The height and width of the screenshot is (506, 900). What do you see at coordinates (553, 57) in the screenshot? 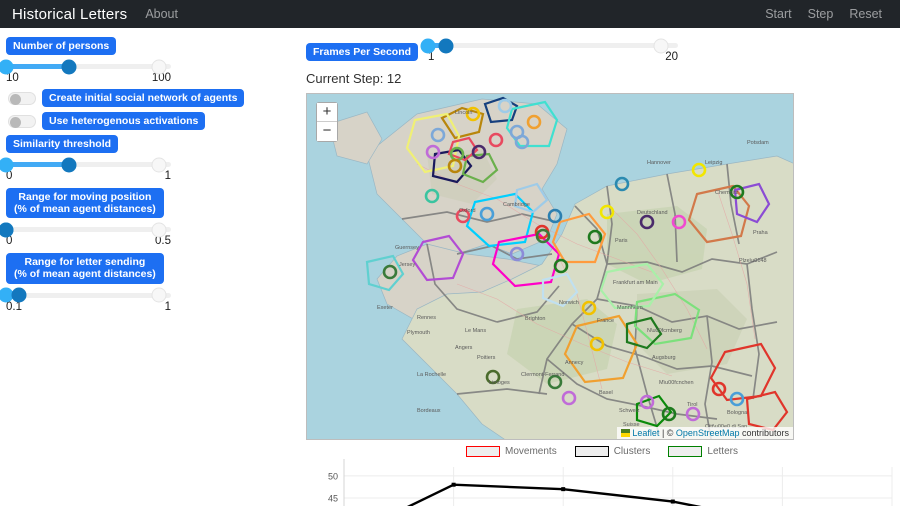
I see `slider-ticks: 1 20` at bounding box center [553, 57].